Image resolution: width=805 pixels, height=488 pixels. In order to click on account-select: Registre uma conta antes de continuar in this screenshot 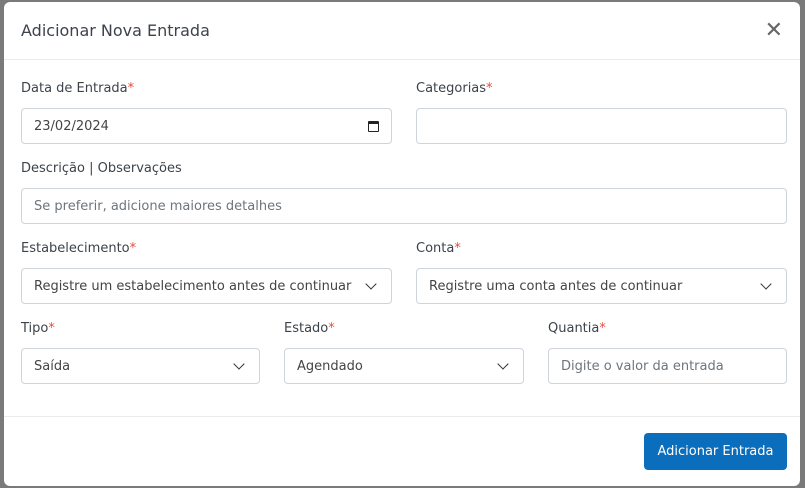, I will do `click(601, 286)`.